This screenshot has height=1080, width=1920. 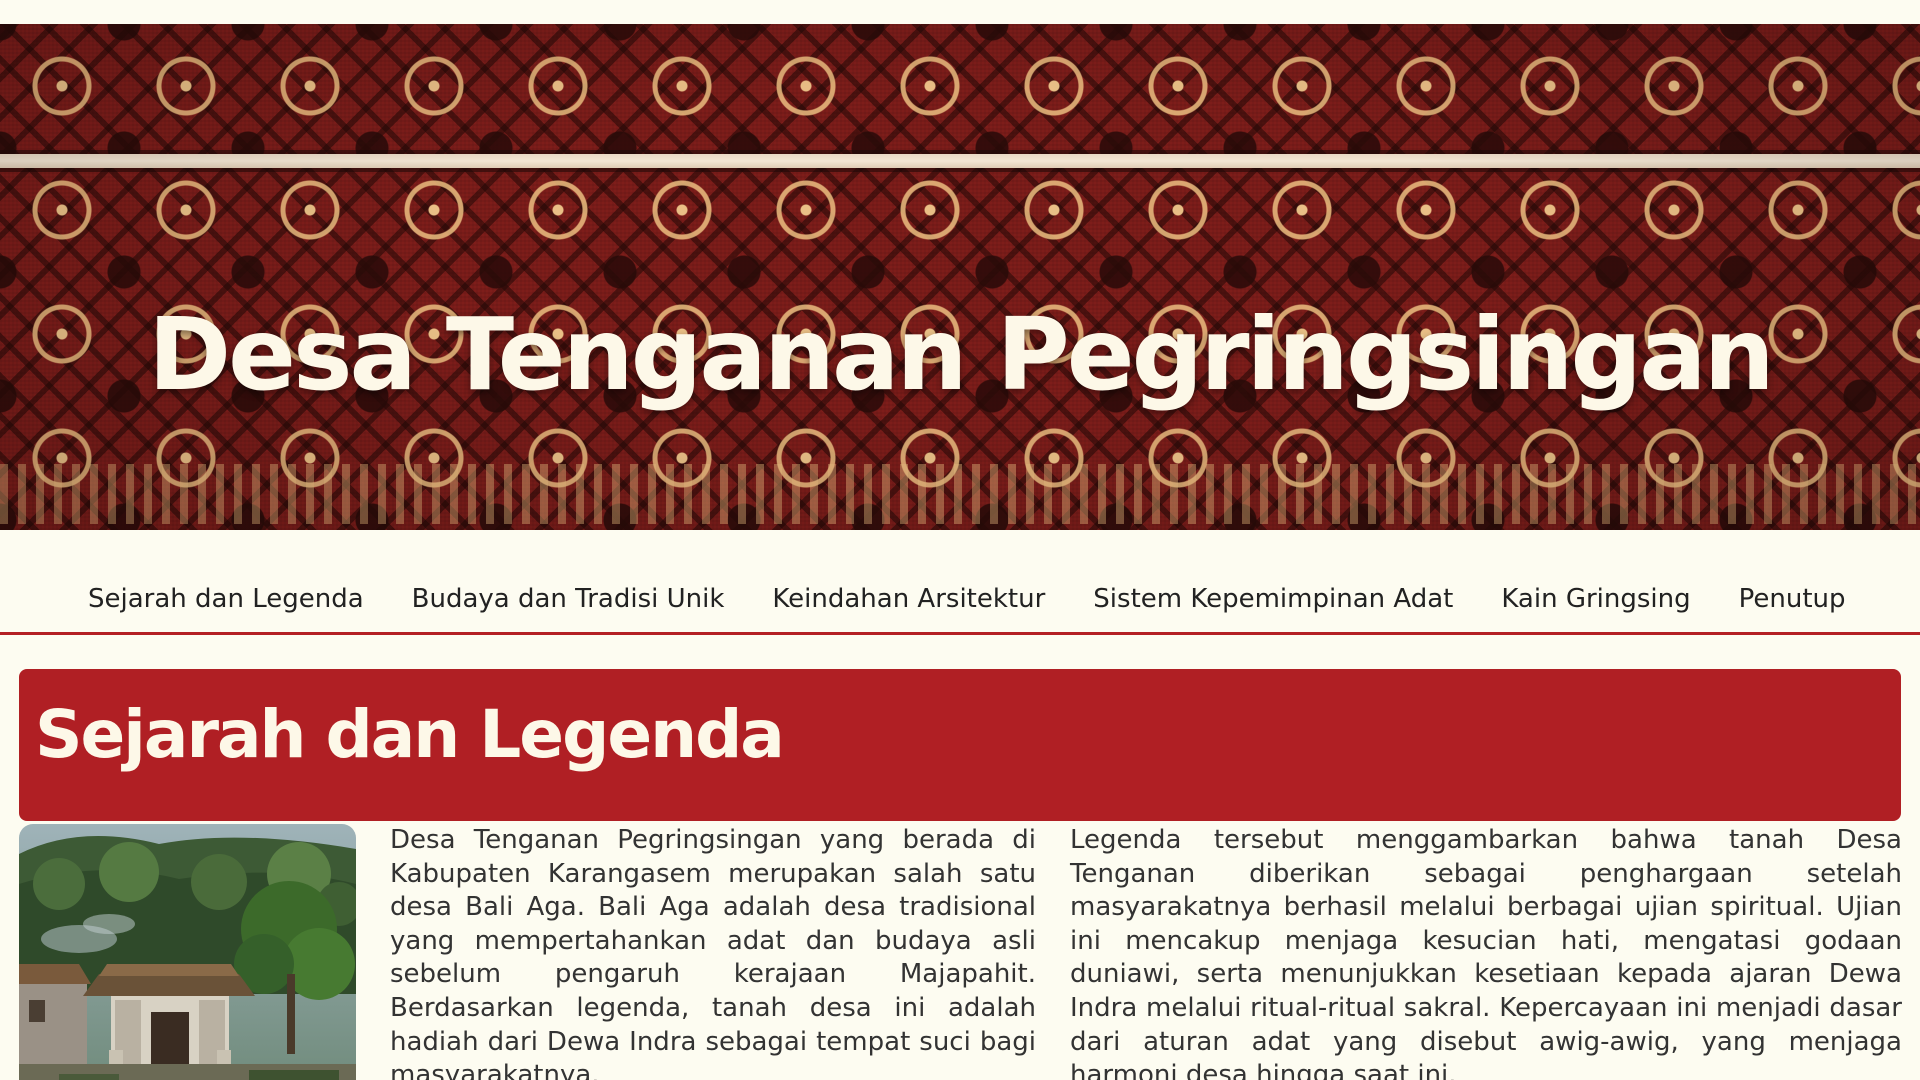 What do you see at coordinates (908, 599) in the screenshot?
I see `nav-item-keindahan-arsitektur: Keindahan Arsitektur` at bounding box center [908, 599].